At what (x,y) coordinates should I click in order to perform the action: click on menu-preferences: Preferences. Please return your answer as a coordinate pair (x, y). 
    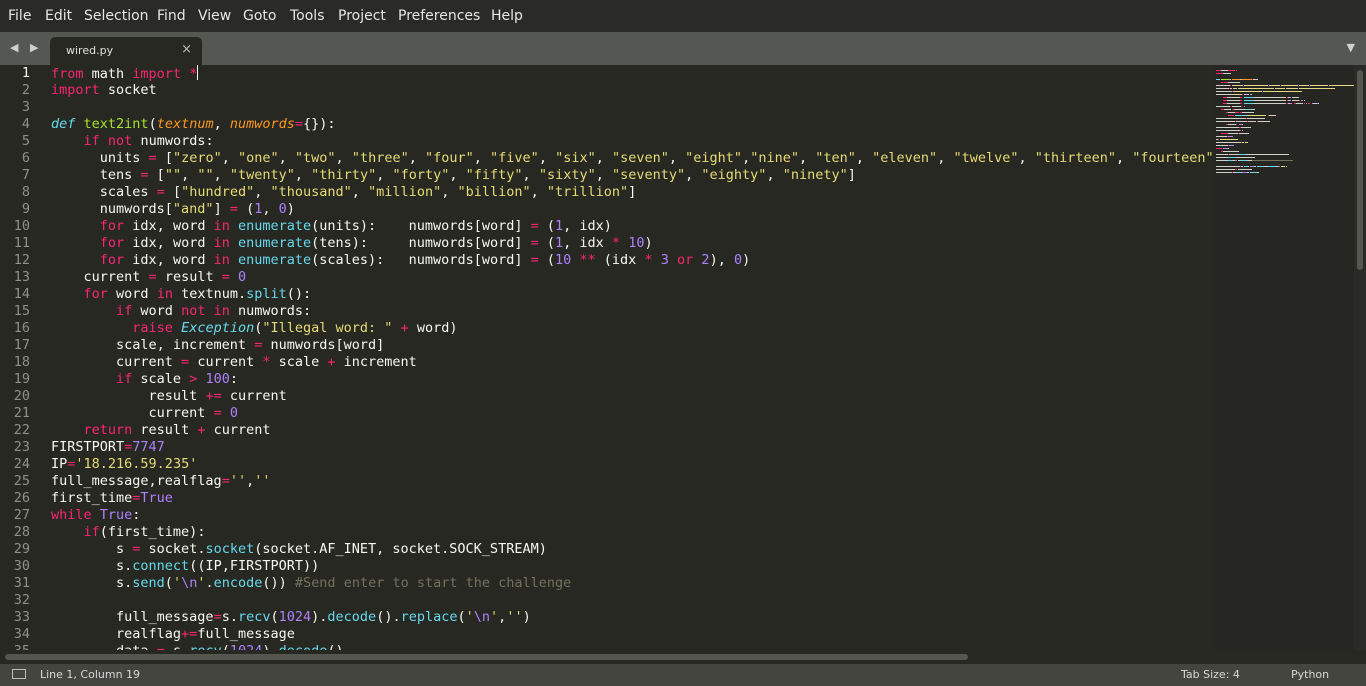
    Looking at the image, I should click on (439, 16).